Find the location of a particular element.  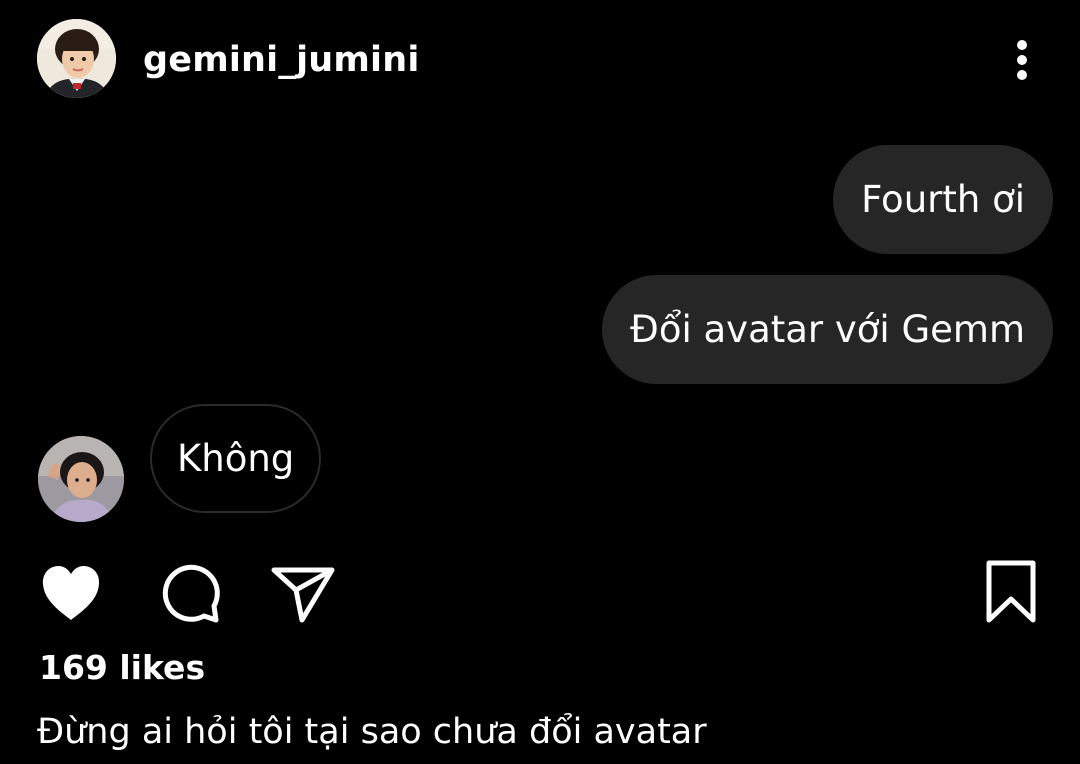

bookmark-icon is located at coordinates (1011, 591).